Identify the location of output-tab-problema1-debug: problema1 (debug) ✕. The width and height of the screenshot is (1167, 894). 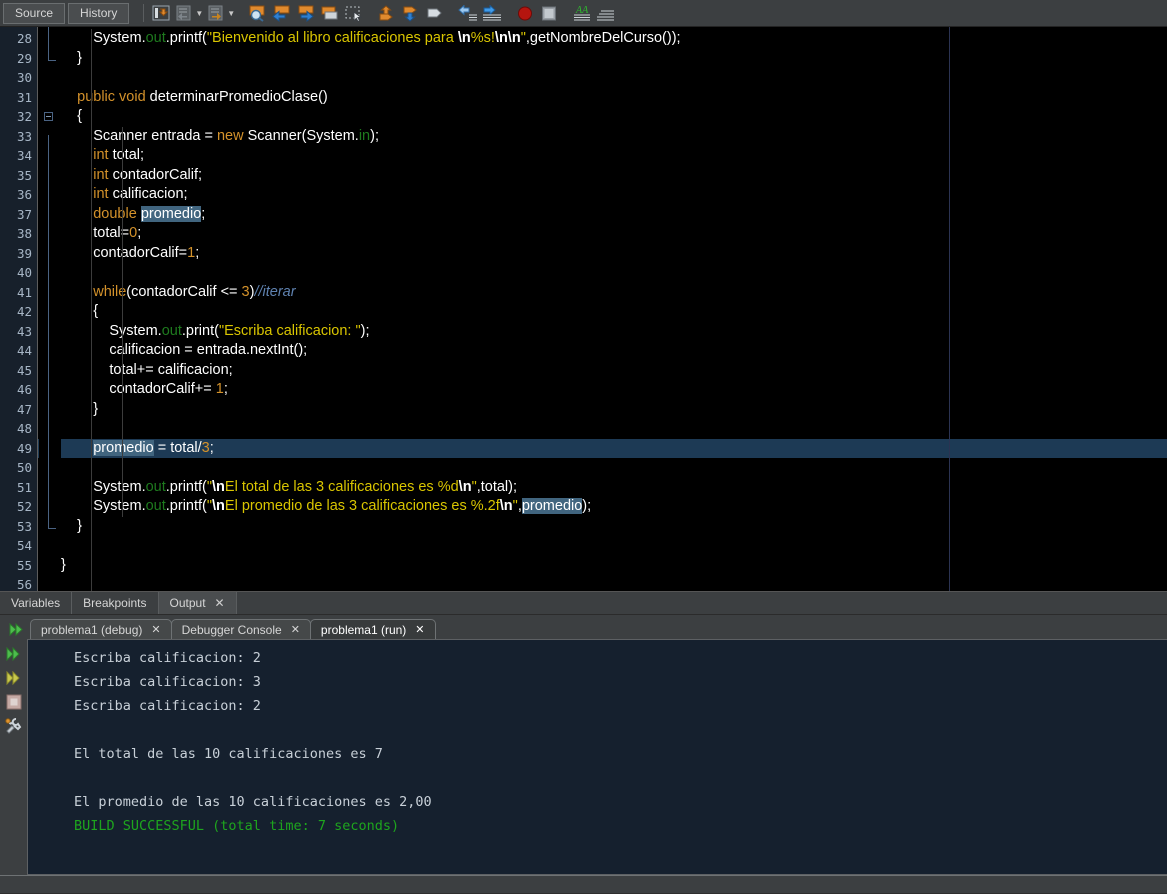
(101, 629).